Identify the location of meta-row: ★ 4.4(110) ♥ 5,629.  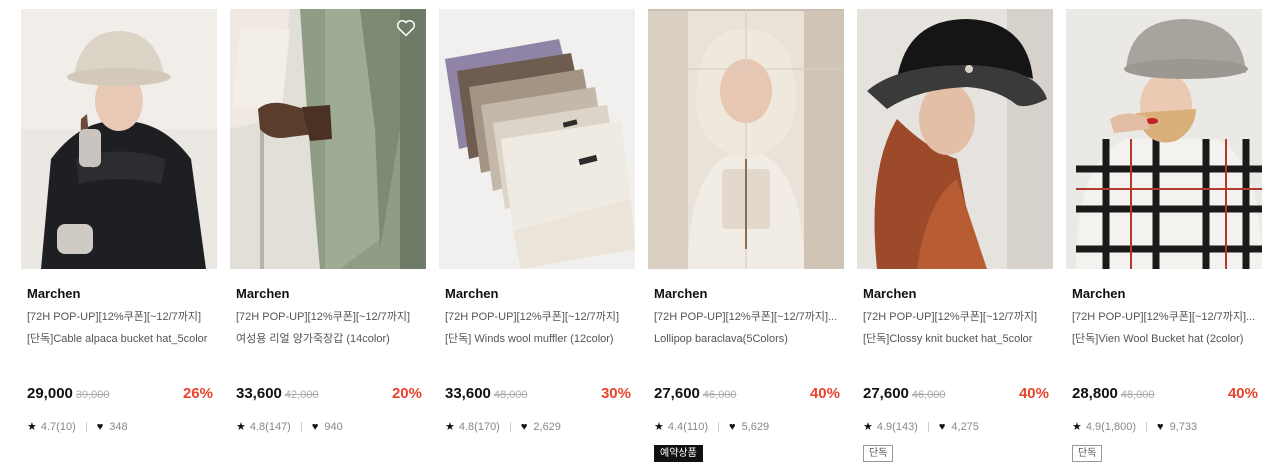
(711, 427).